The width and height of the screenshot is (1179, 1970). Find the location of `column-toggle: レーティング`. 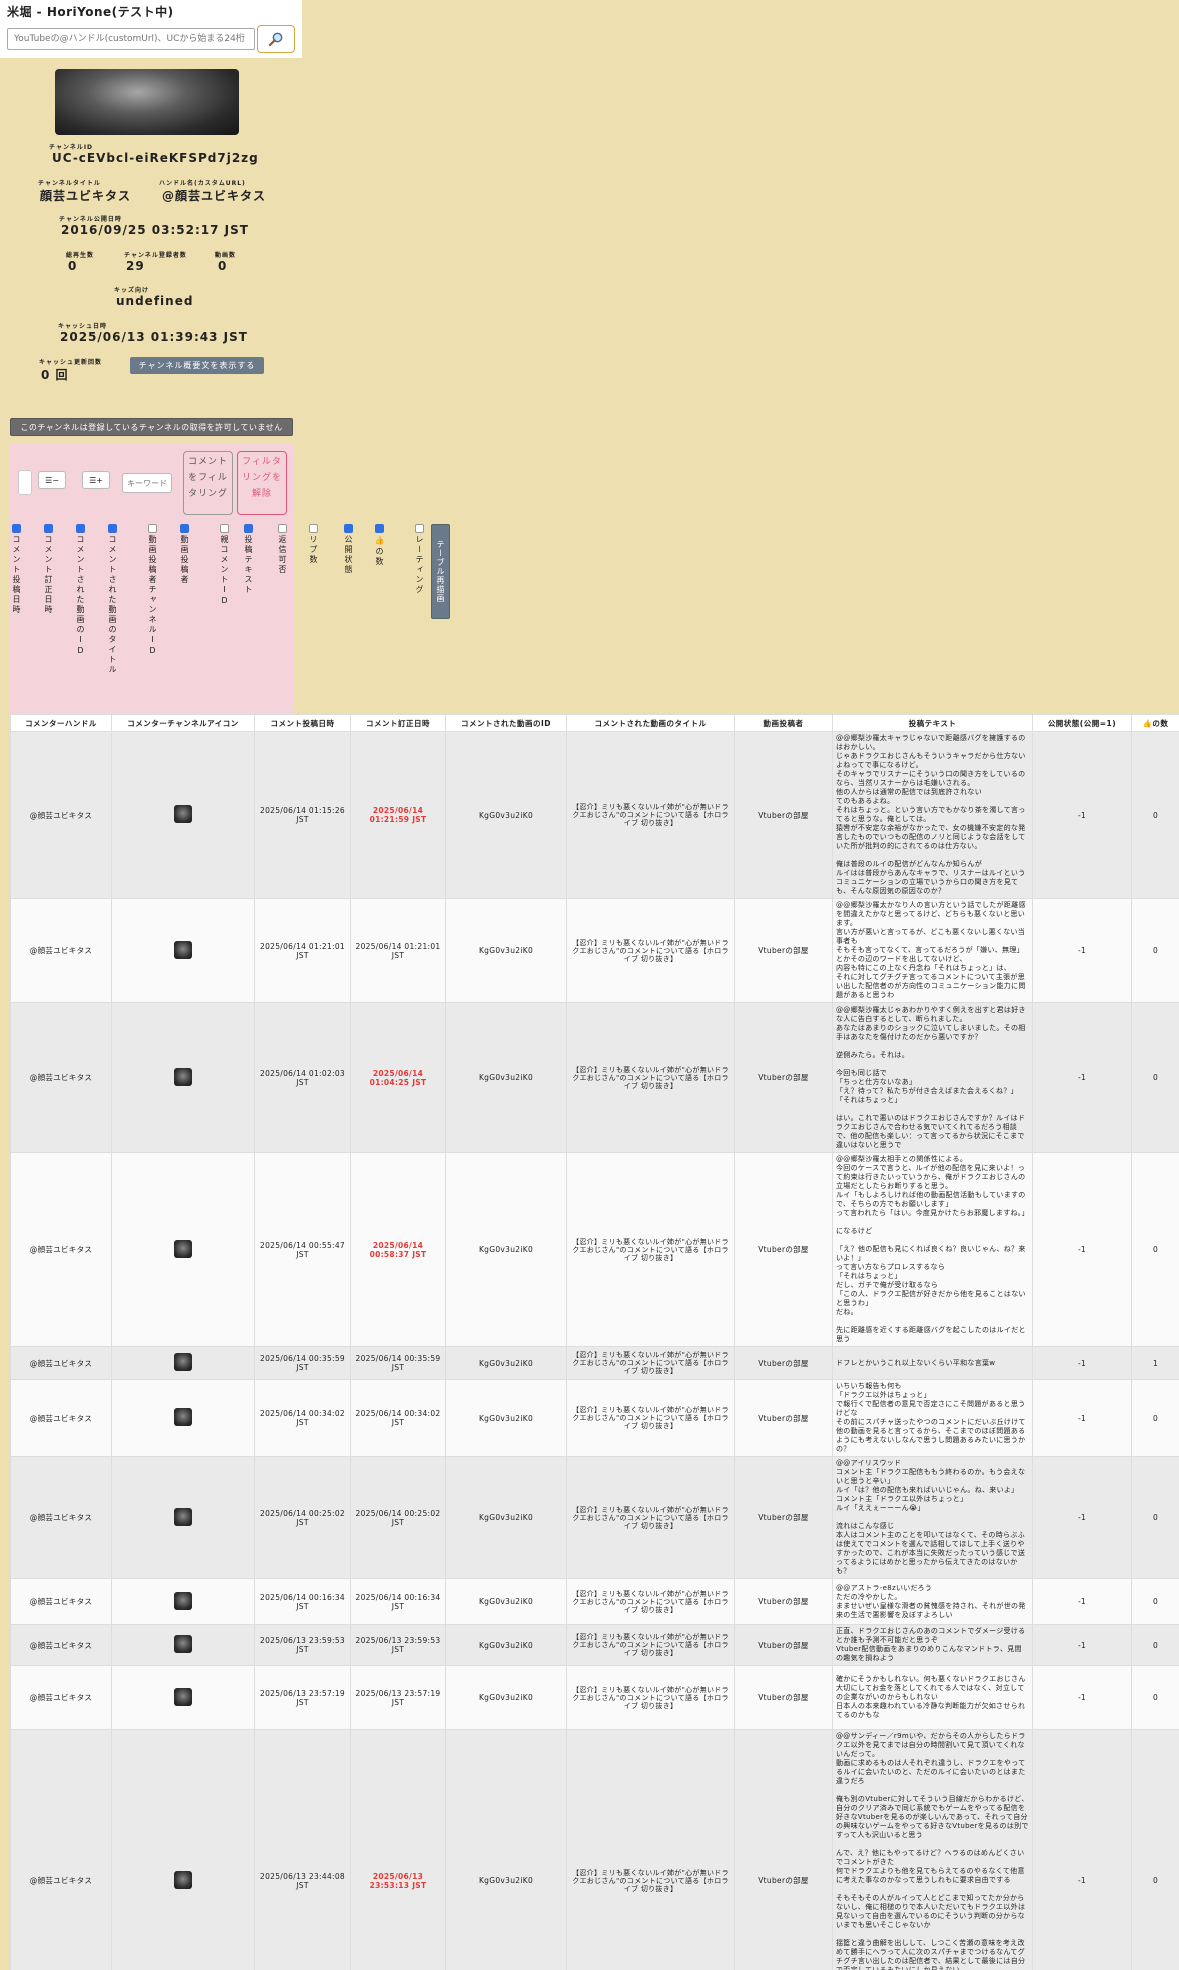

column-toggle: レーティング is located at coordinates (419, 559).